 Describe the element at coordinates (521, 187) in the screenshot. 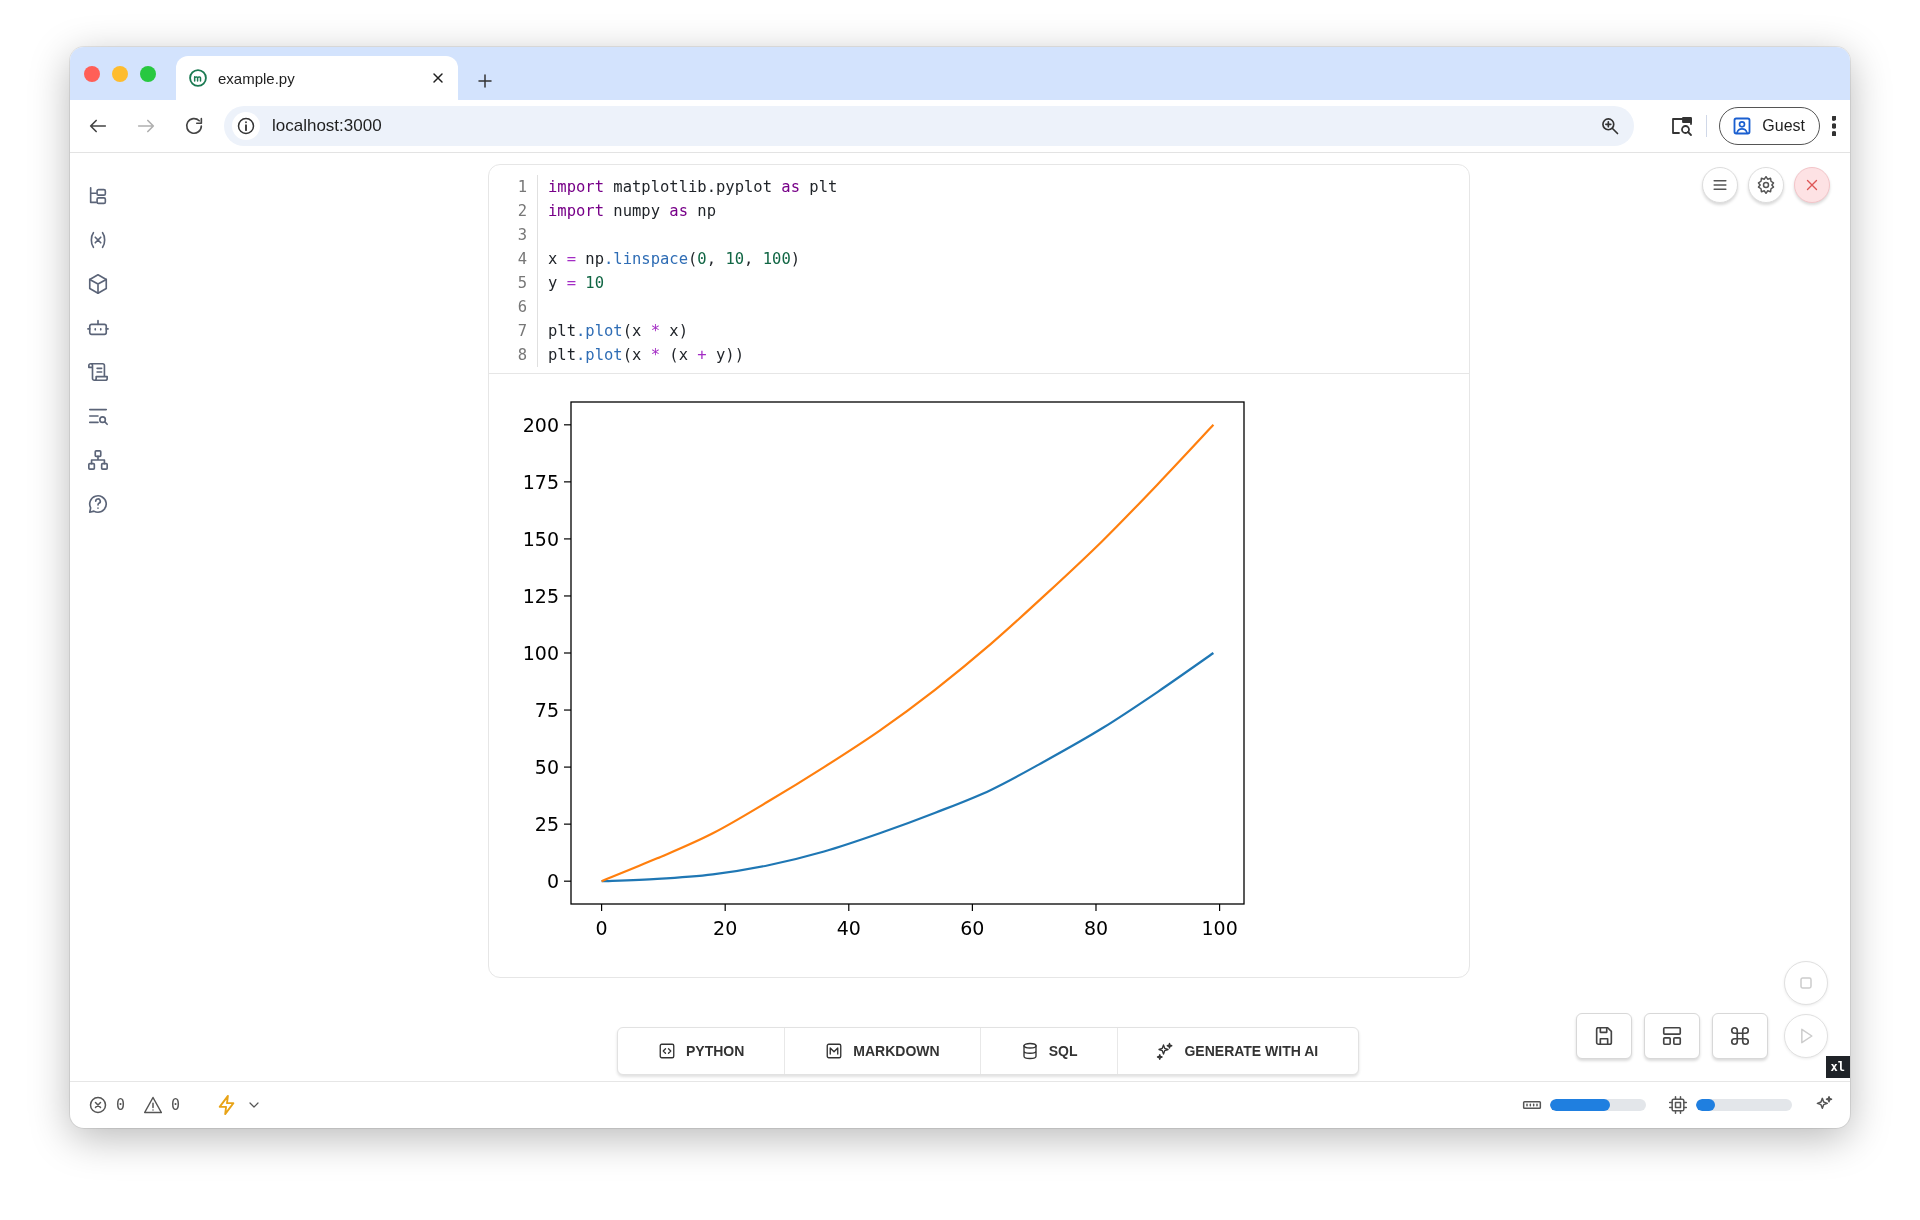

I see `line-number: 1` at that location.